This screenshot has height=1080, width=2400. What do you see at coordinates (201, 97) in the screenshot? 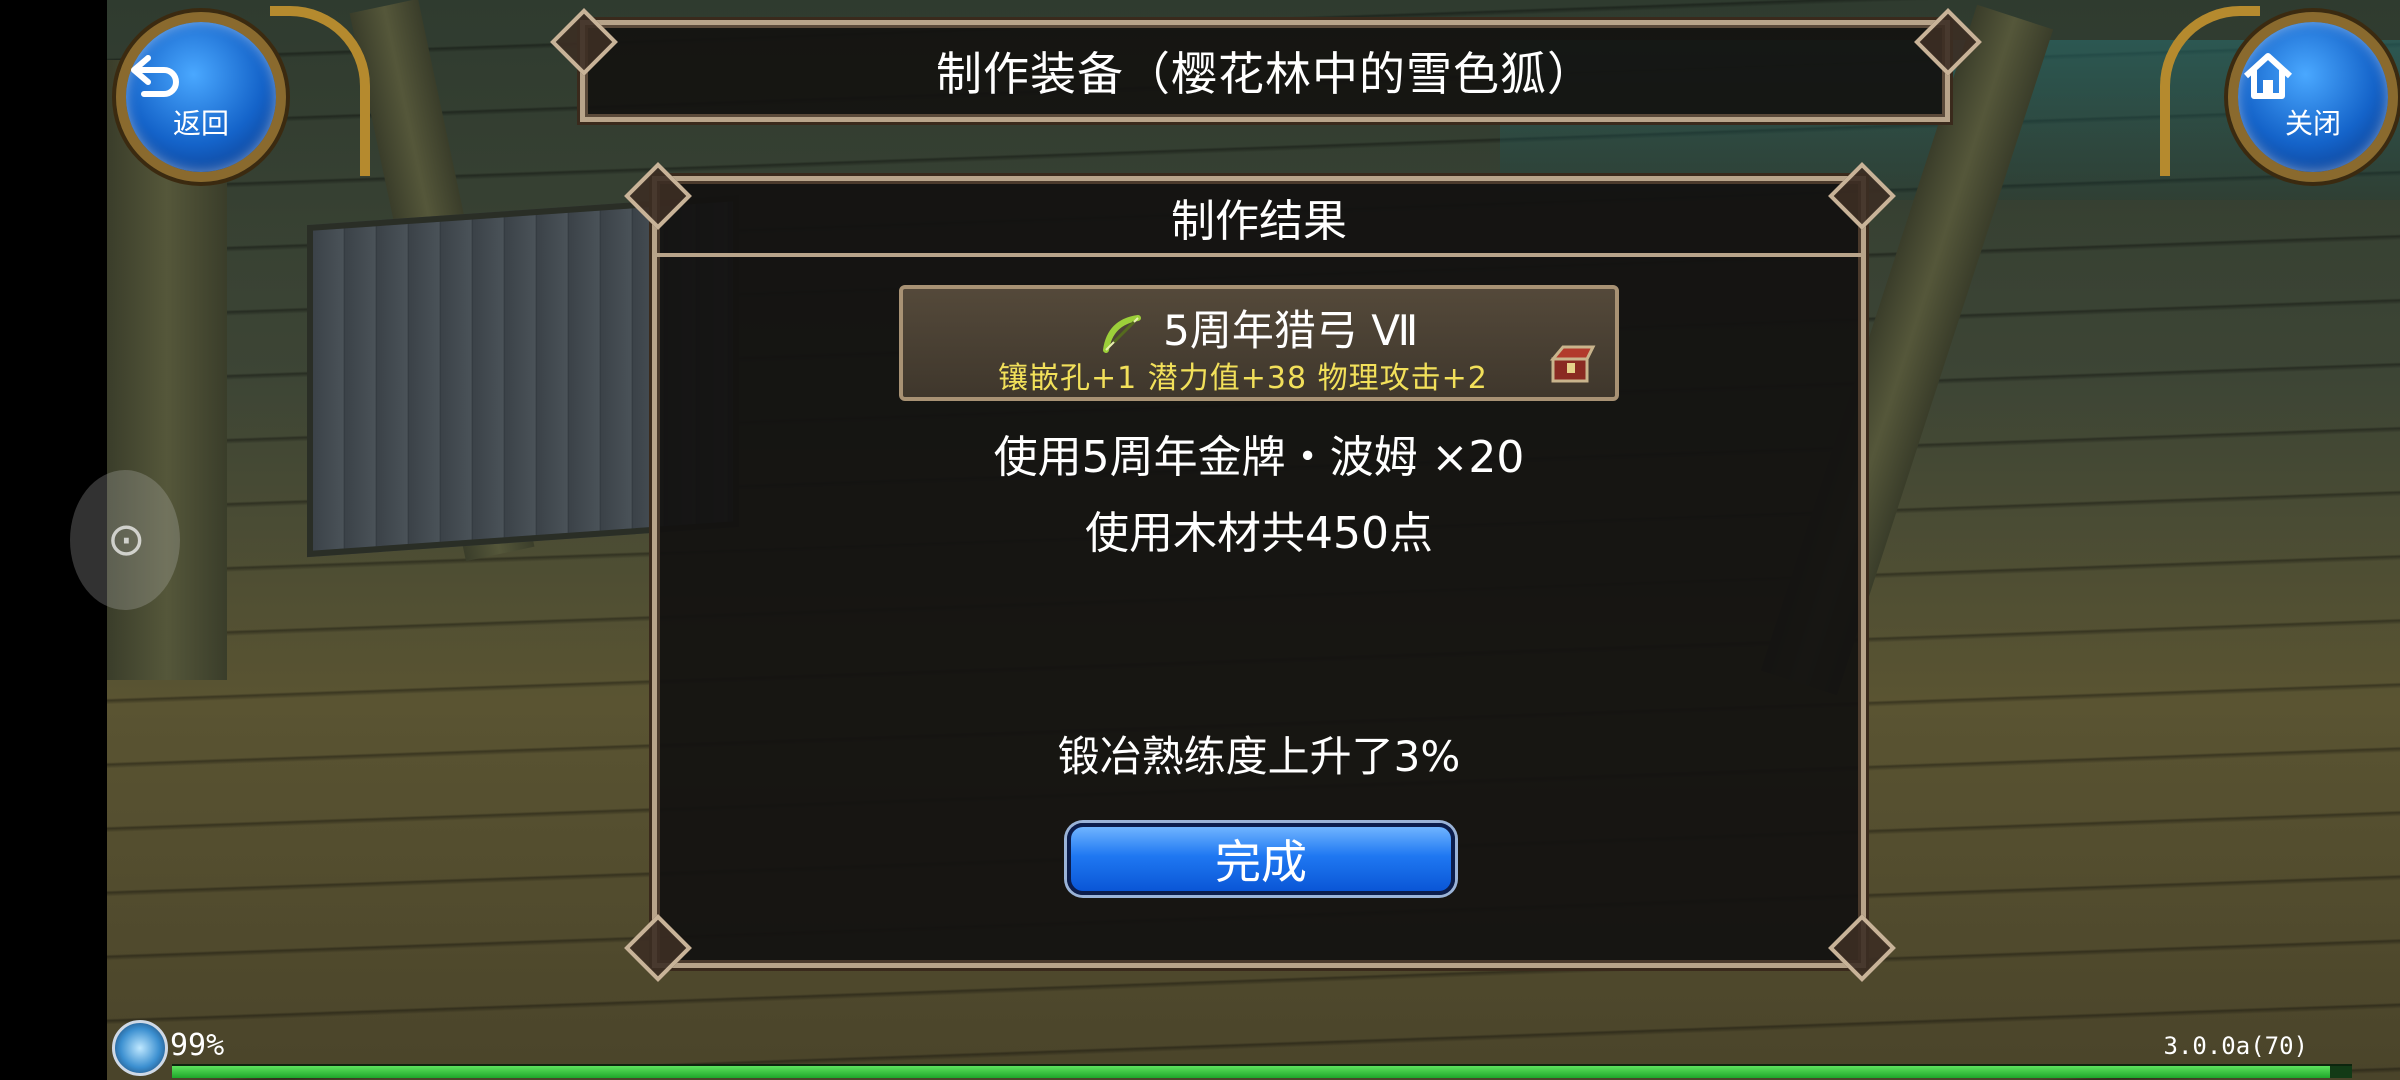
I see `back-button: 返回` at bounding box center [201, 97].